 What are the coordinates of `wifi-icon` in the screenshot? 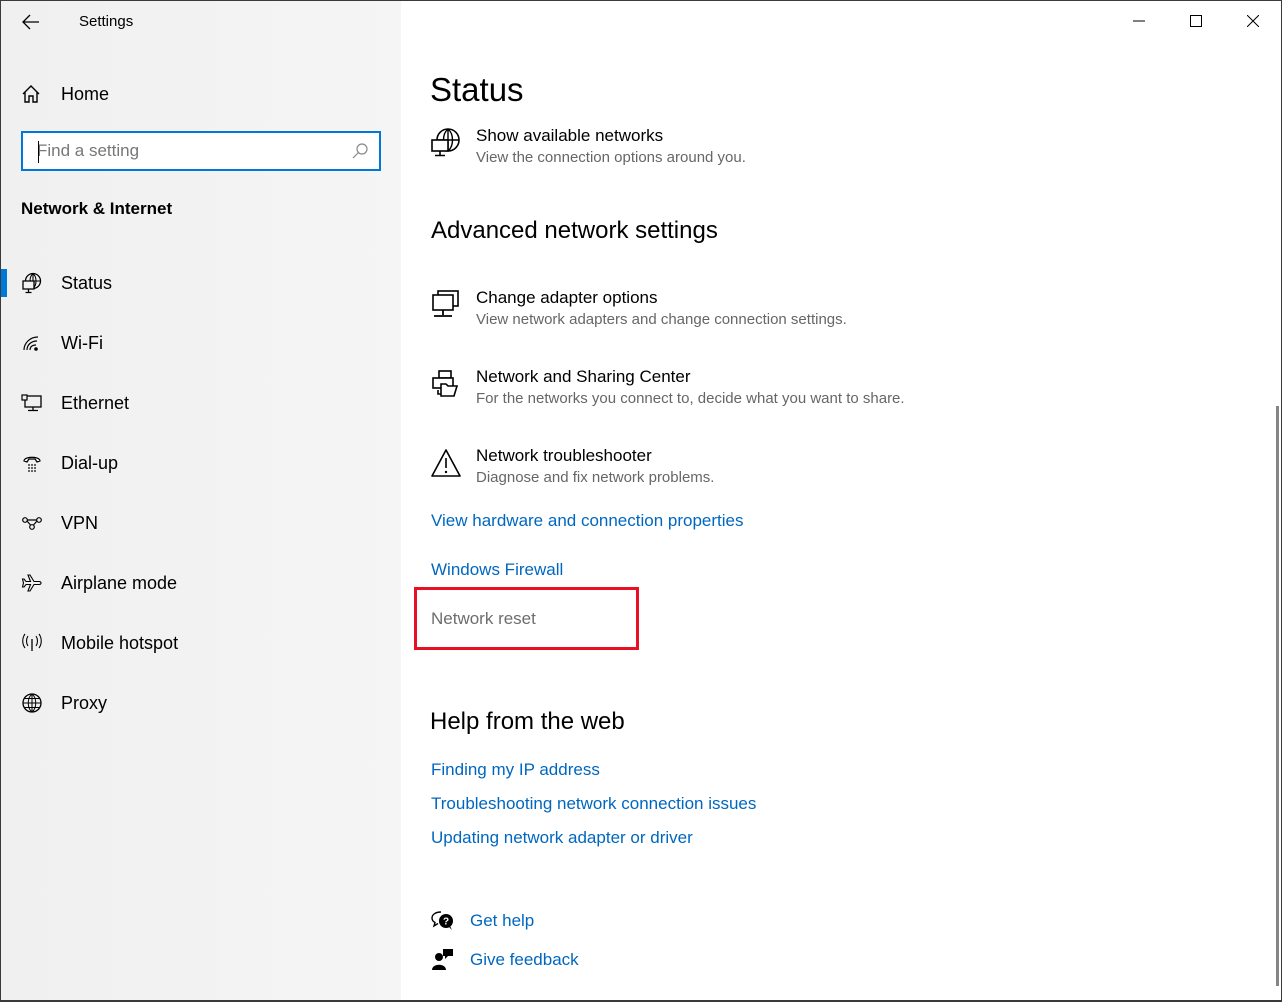 It's located at (32, 343).